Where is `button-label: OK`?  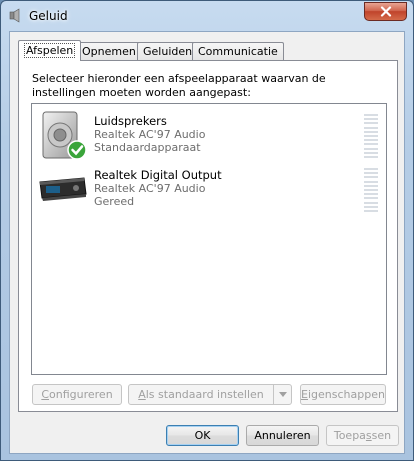 button-label: OK is located at coordinates (202, 435).